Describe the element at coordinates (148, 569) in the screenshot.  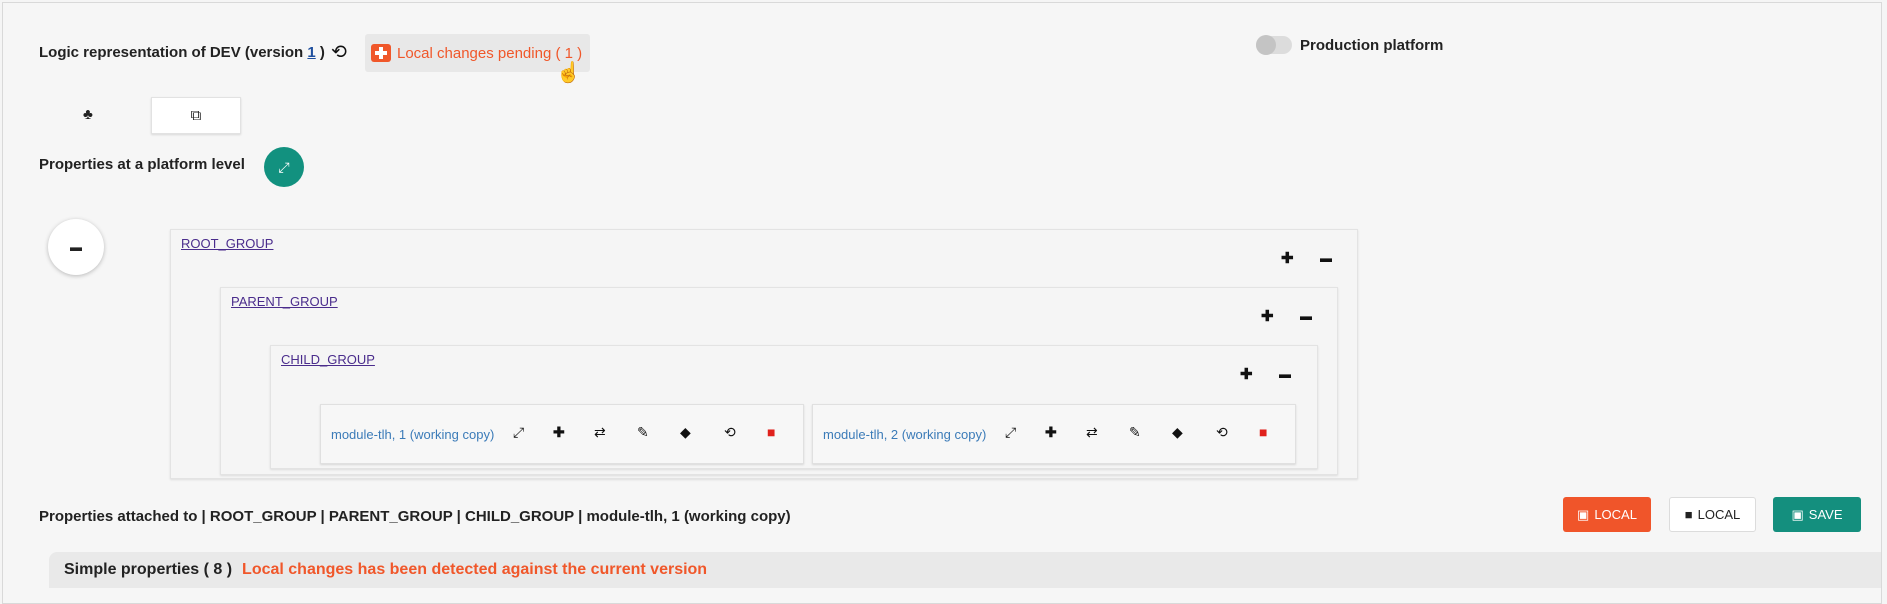
I see `simple-properties-label: Simple properties ( 8 )` at that location.